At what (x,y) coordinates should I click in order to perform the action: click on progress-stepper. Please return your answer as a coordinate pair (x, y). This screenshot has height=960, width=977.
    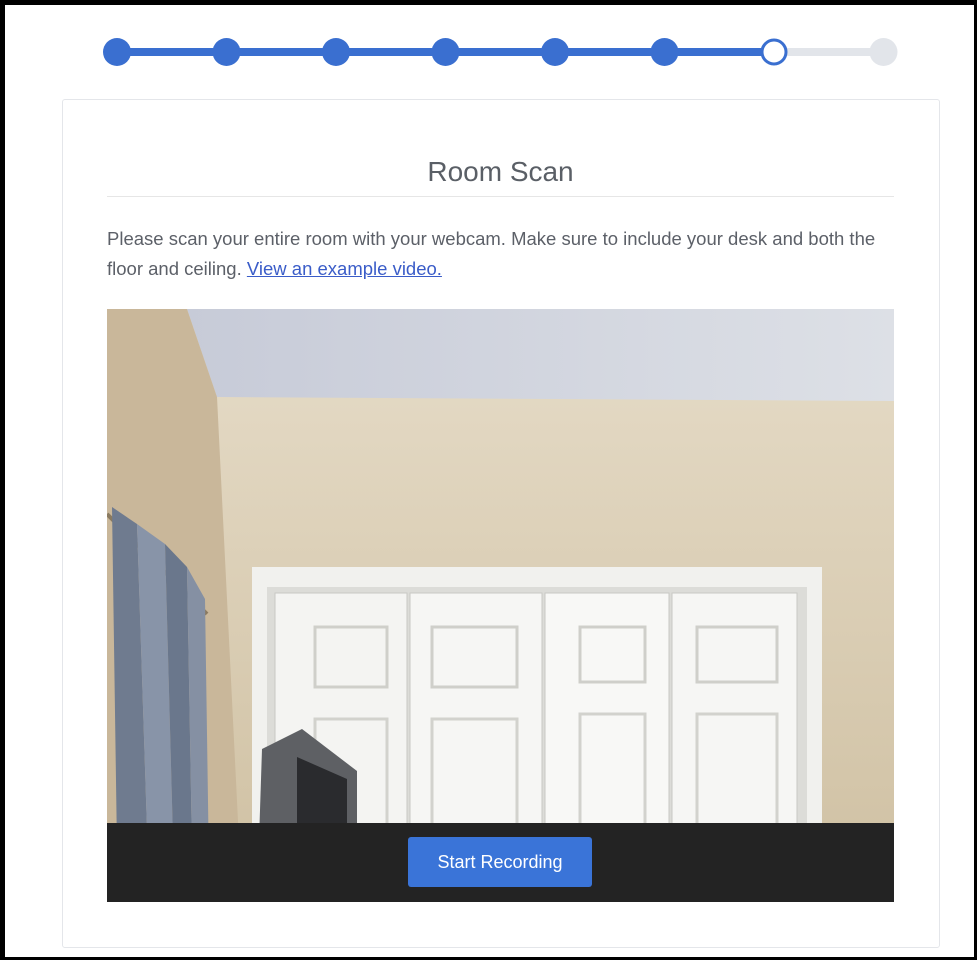
    Looking at the image, I should click on (488, 50).